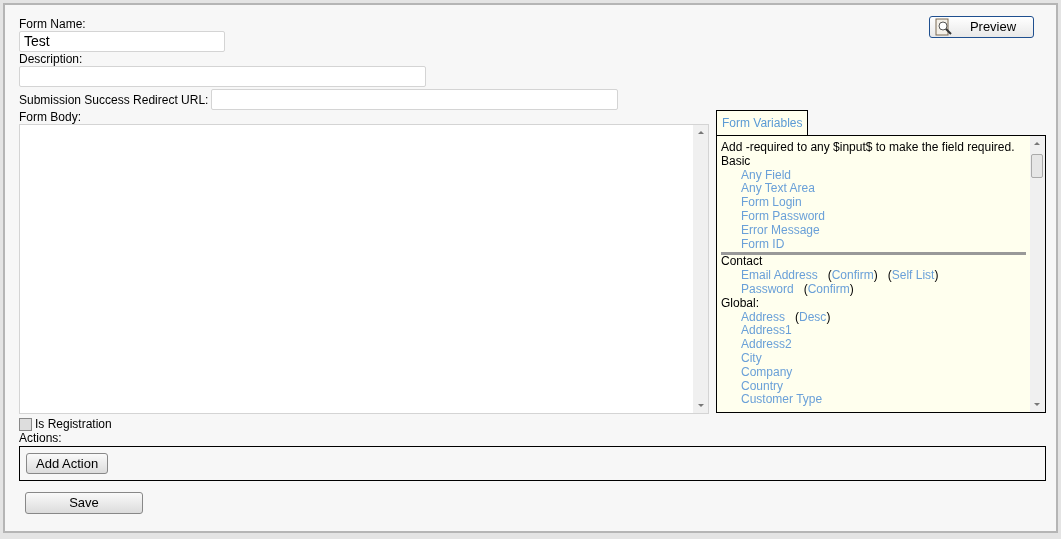  What do you see at coordinates (52, 24) in the screenshot?
I see `field-label: Form Name:` at bounding box center [52, 24].